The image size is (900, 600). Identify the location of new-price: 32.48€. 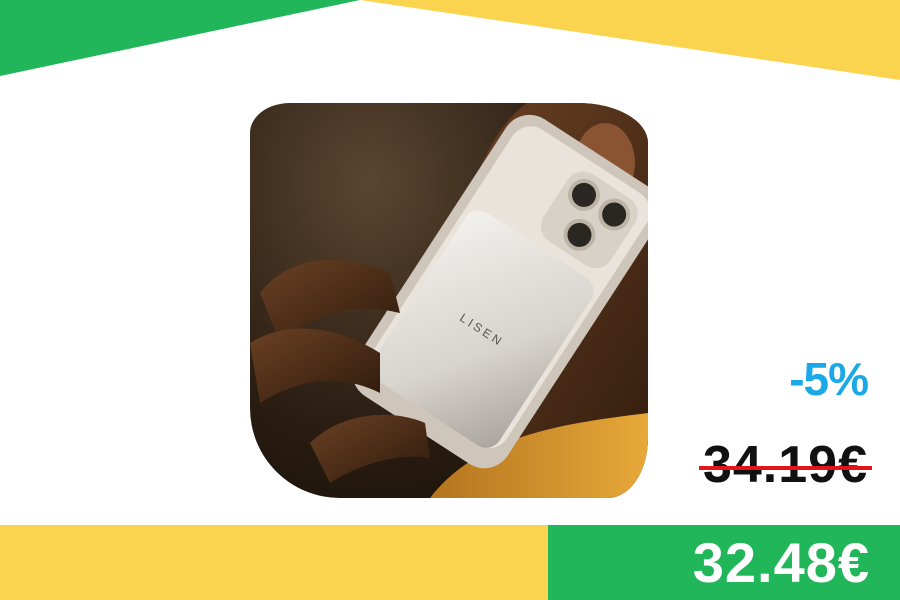
(781, 562).